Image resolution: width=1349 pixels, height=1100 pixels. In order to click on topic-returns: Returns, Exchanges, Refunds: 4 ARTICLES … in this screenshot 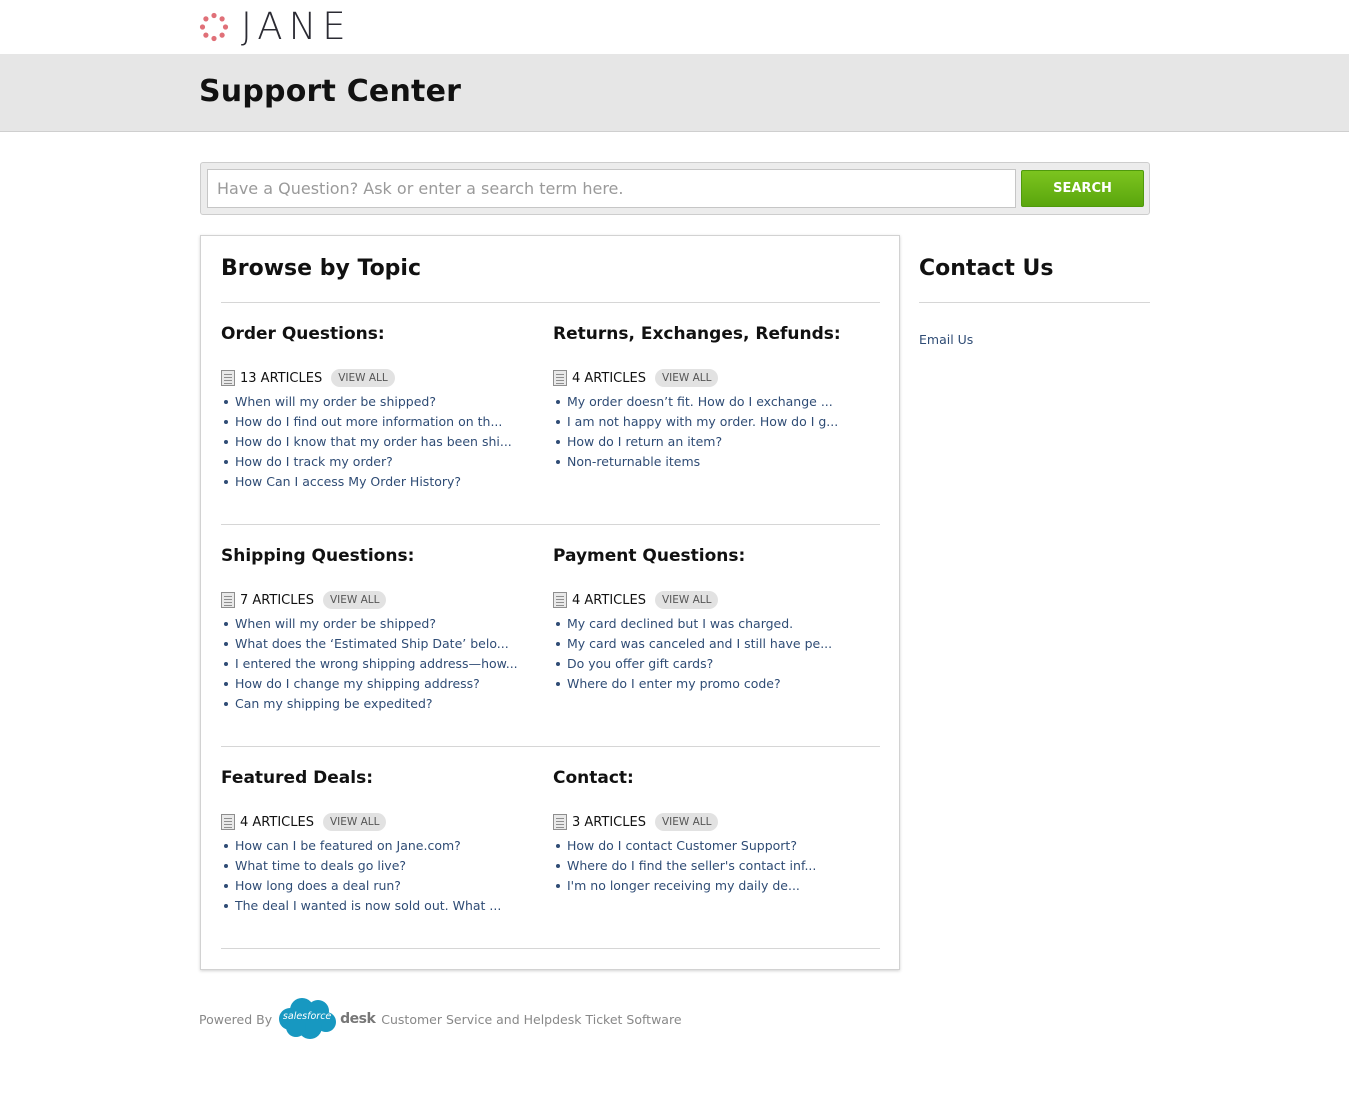, I will do `click(713, 397)`.